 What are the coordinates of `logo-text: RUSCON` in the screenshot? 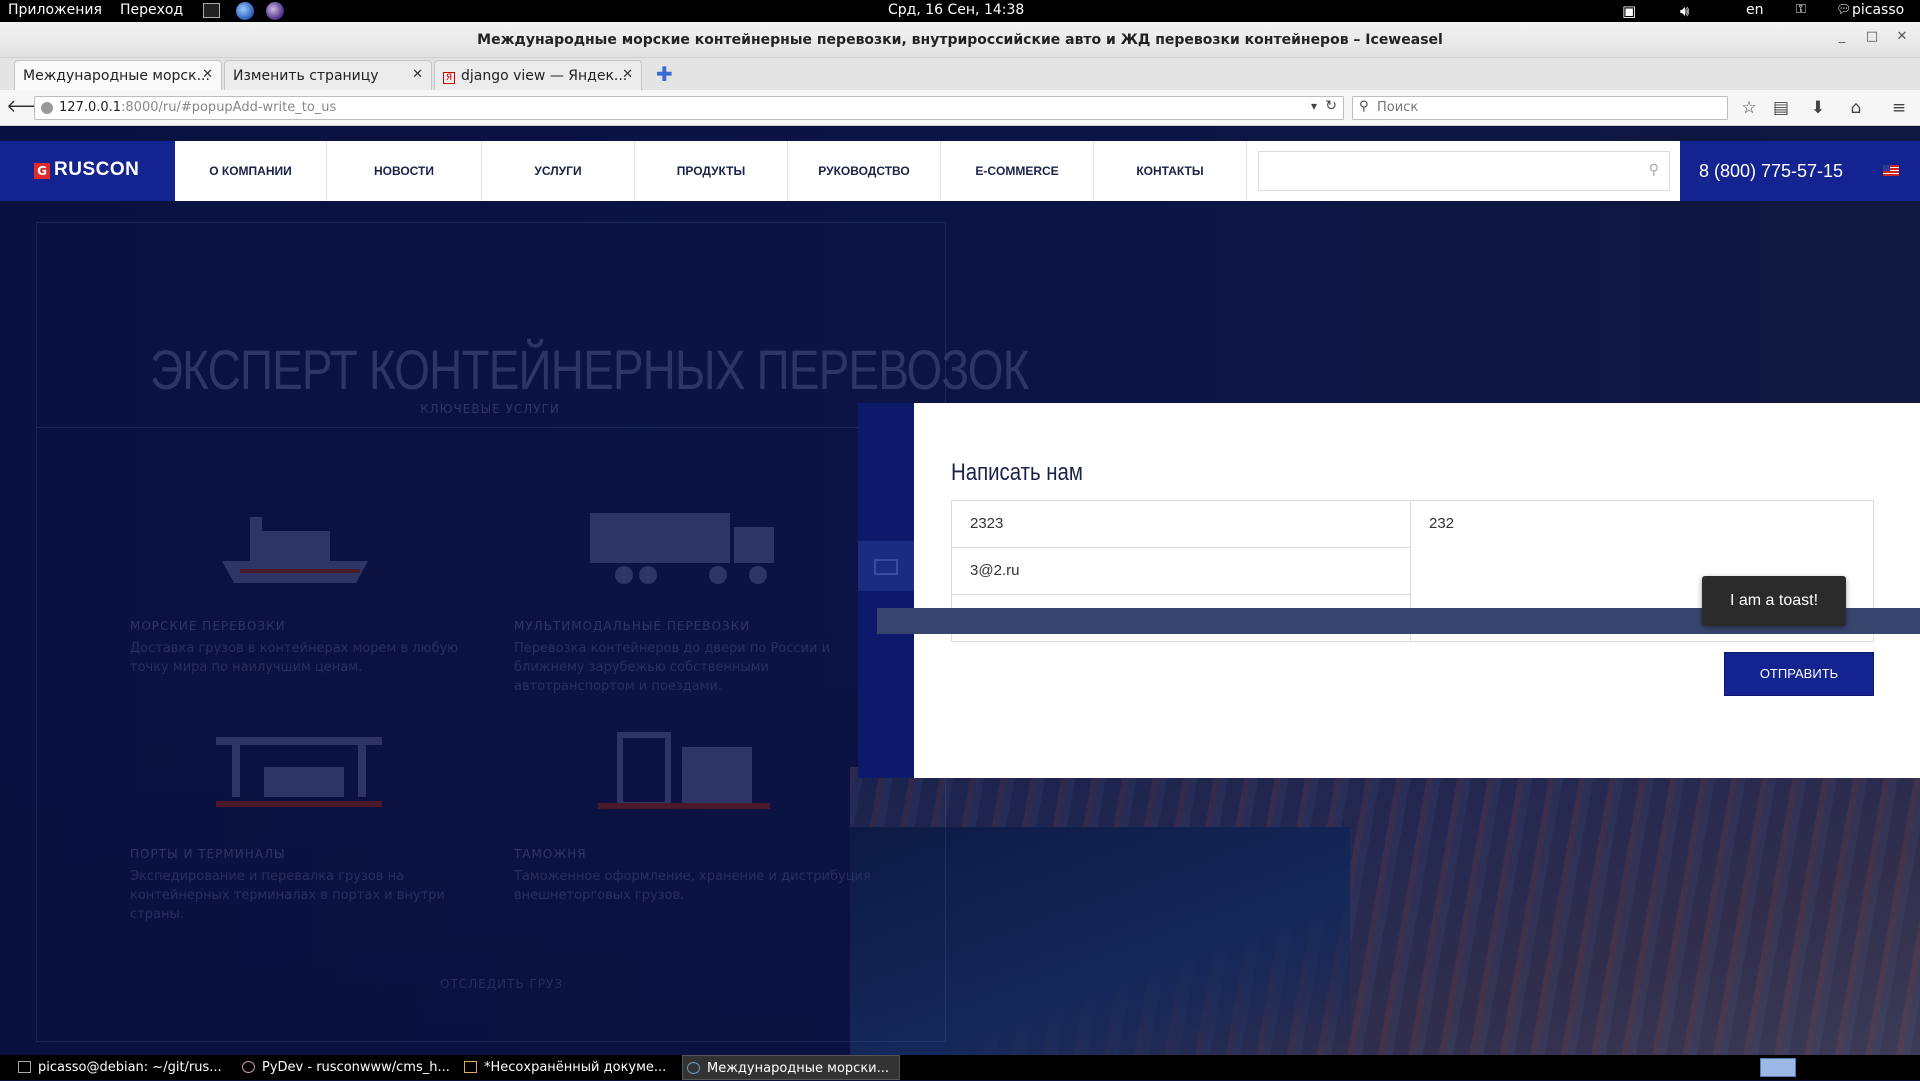 It's located at (97, 169).